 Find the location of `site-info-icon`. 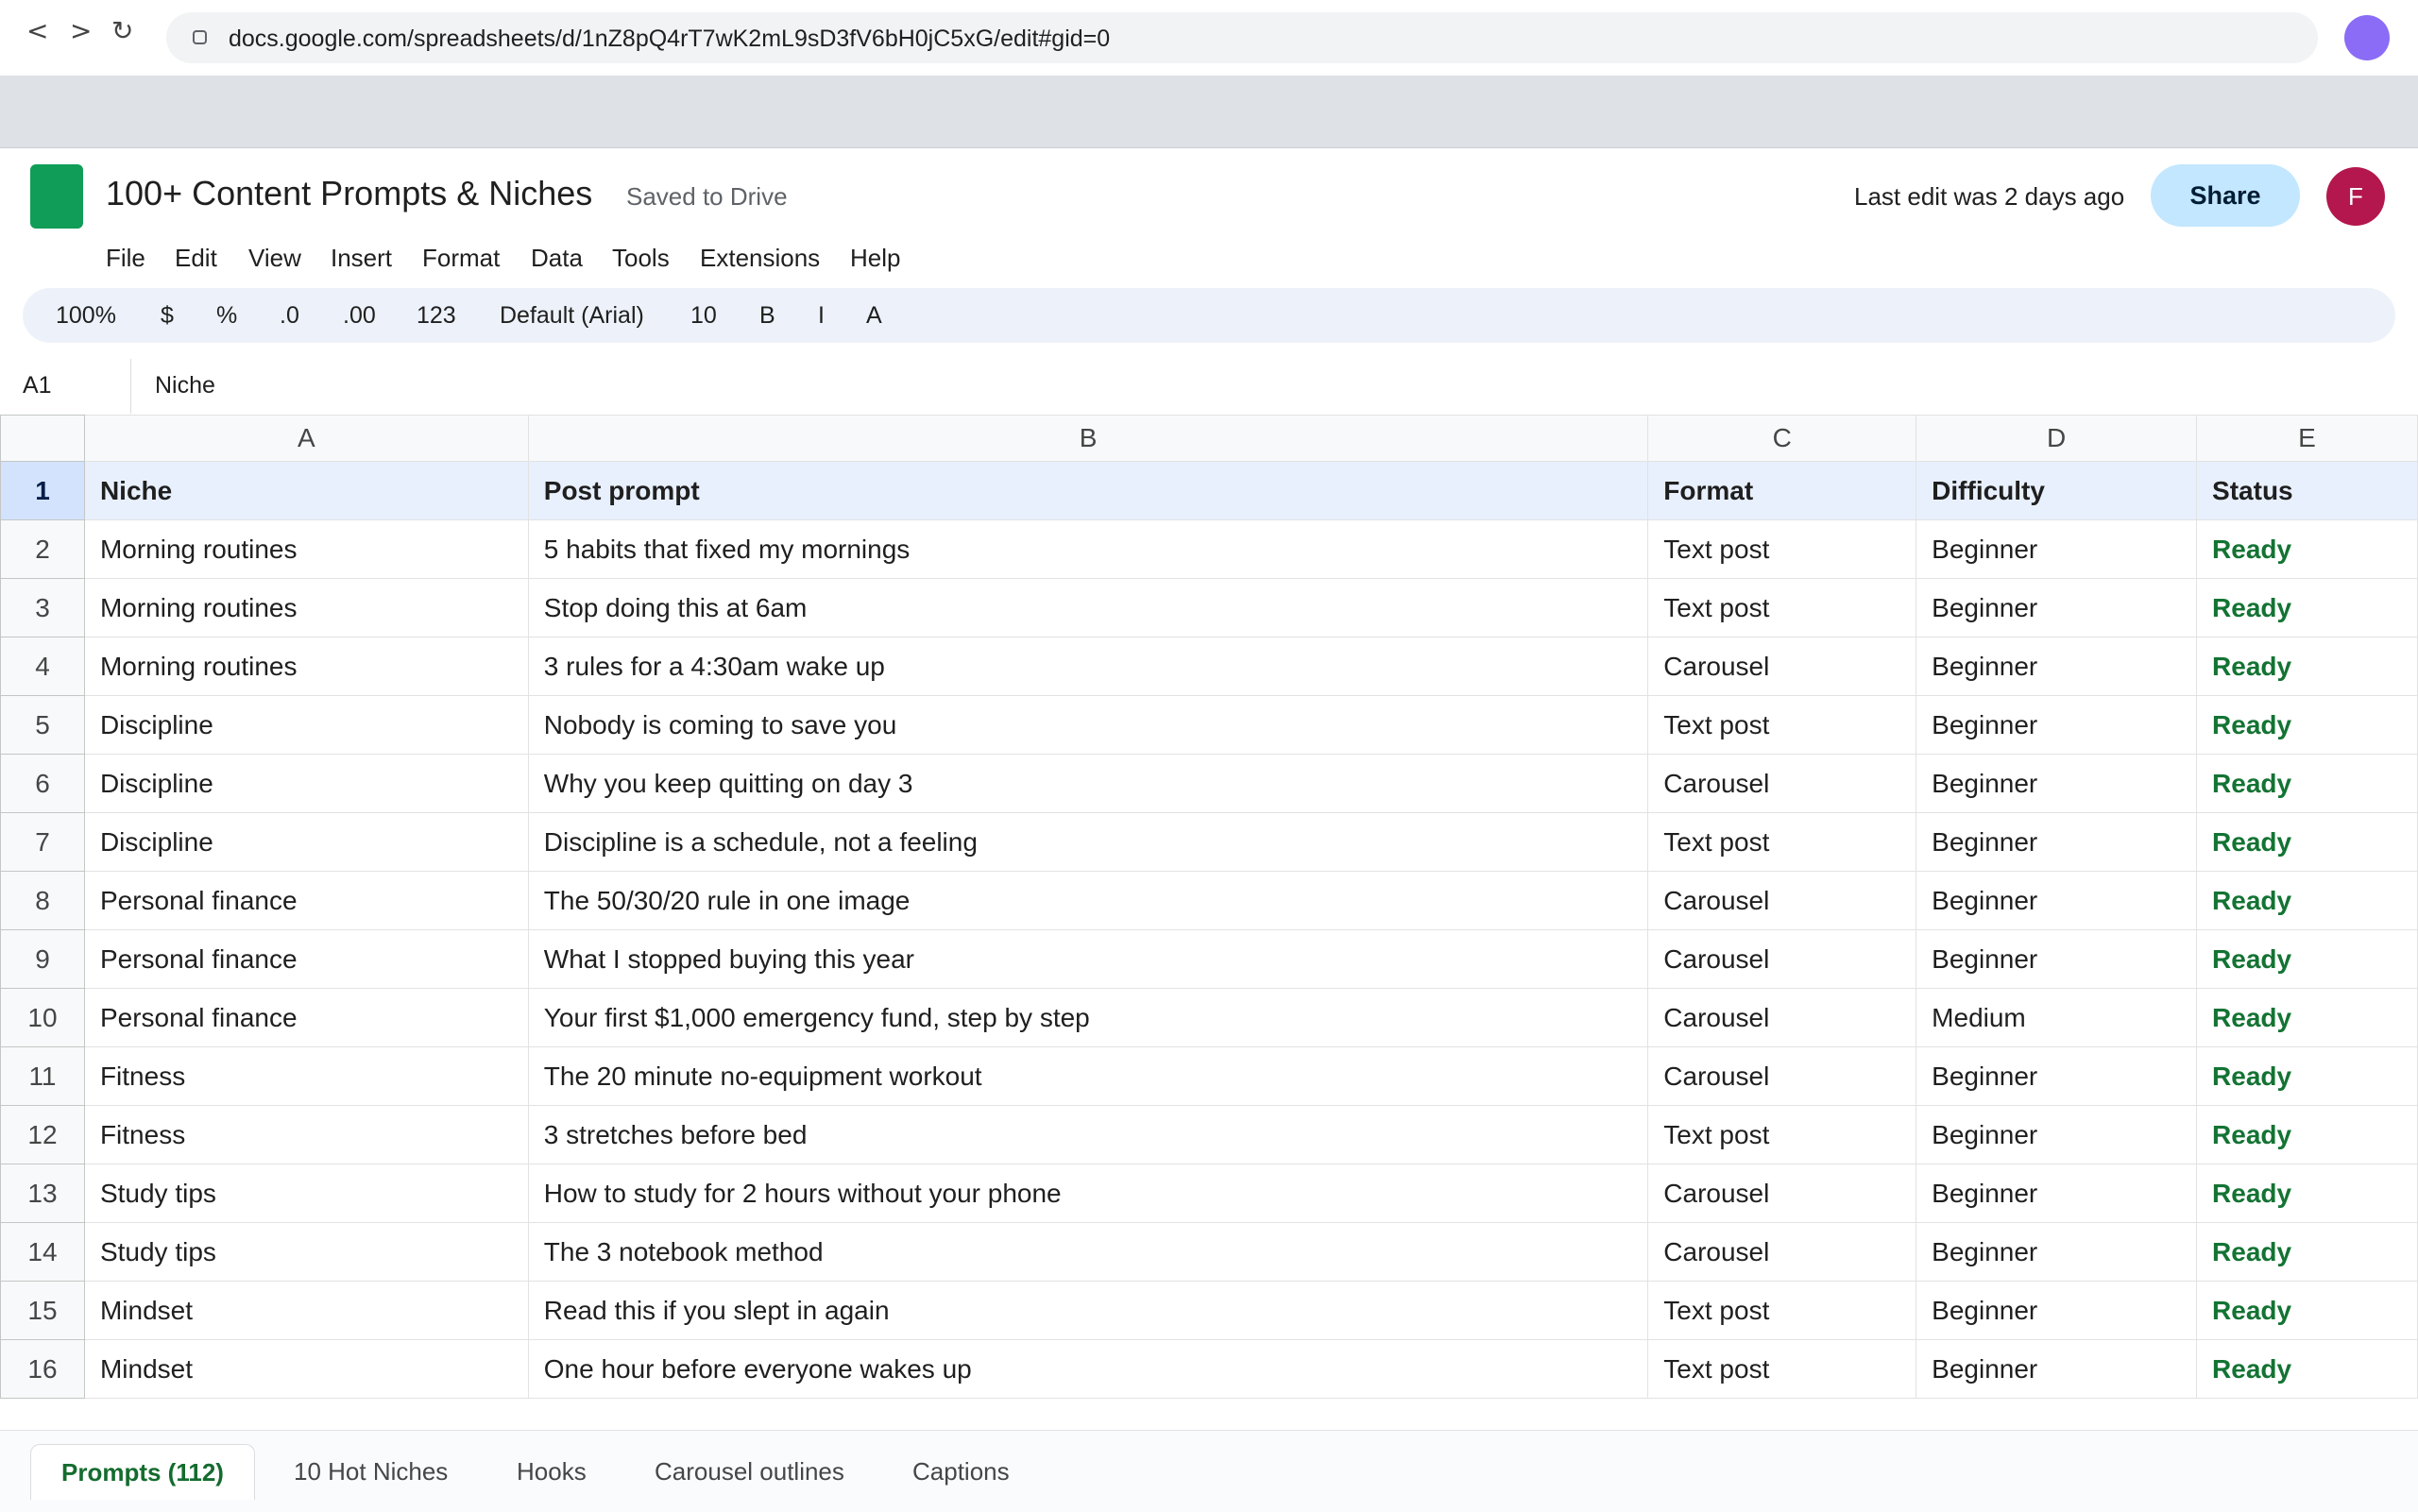

site-info-icon is located at coordinates (200, 37).